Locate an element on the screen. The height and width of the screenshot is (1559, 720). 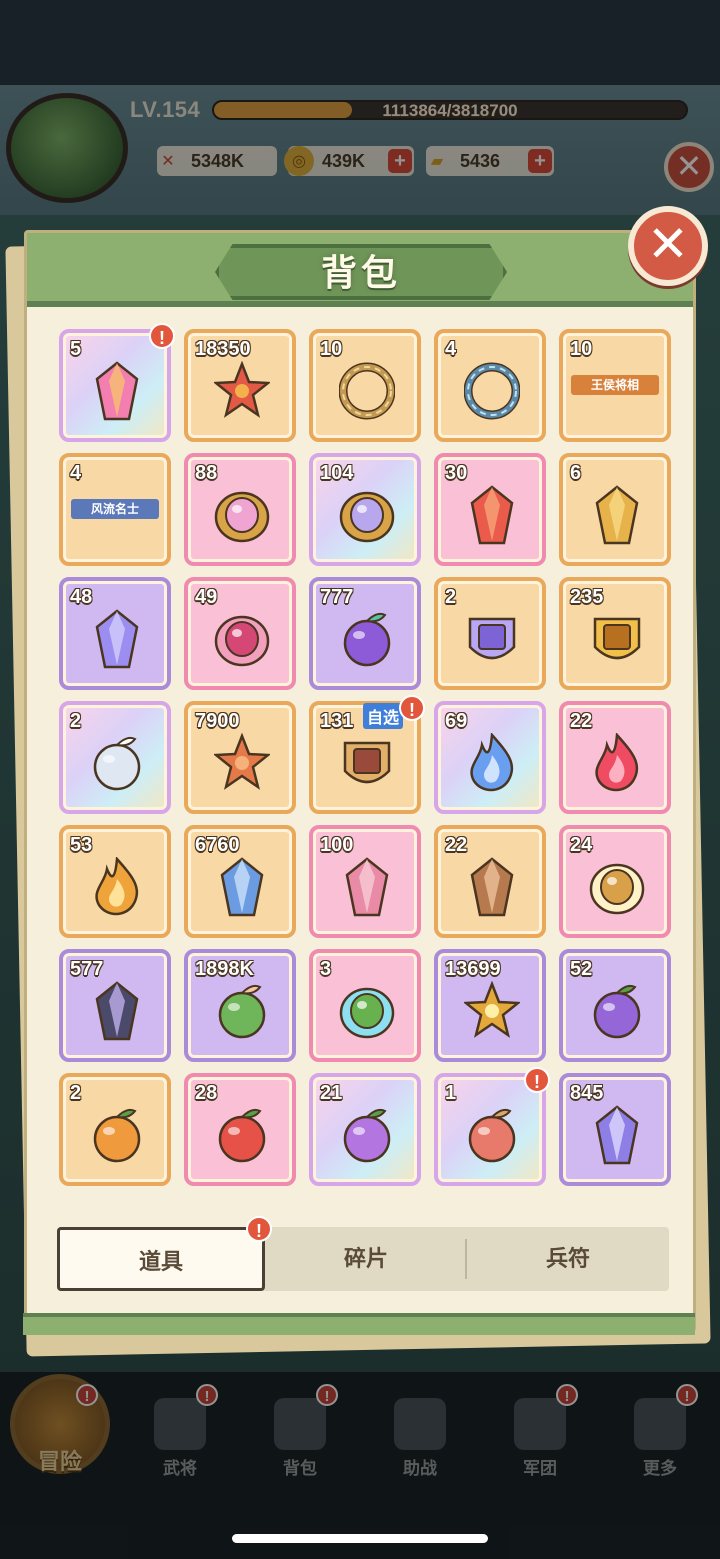
gold-flame-icon is located at coordinates (117, 886).